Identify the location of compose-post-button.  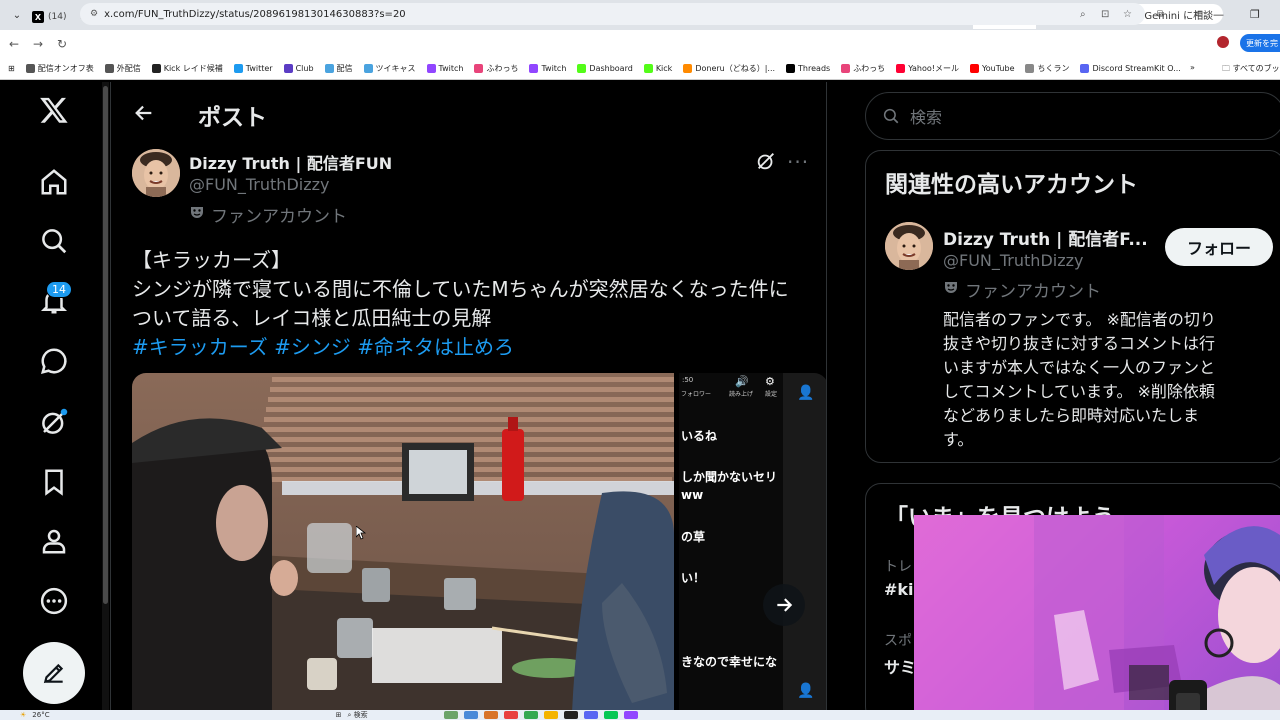
(54, 673).